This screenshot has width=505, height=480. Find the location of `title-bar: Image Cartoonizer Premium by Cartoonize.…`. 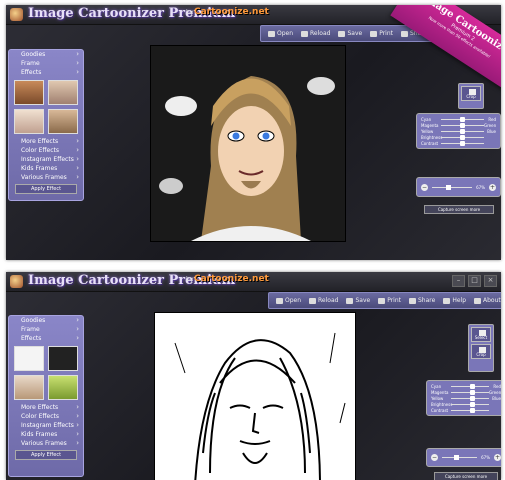

title-bar: Image Cartoonizer Premium by Cartoonize.… is located at coordinates (253, 282).